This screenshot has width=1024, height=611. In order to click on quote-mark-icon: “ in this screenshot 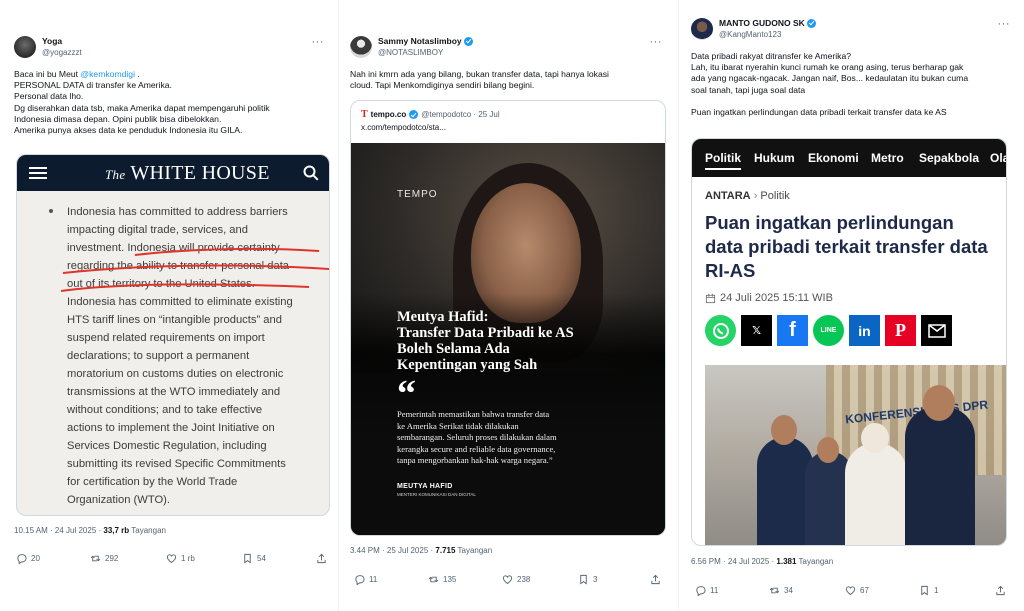, I will do `click(406, 394)`.